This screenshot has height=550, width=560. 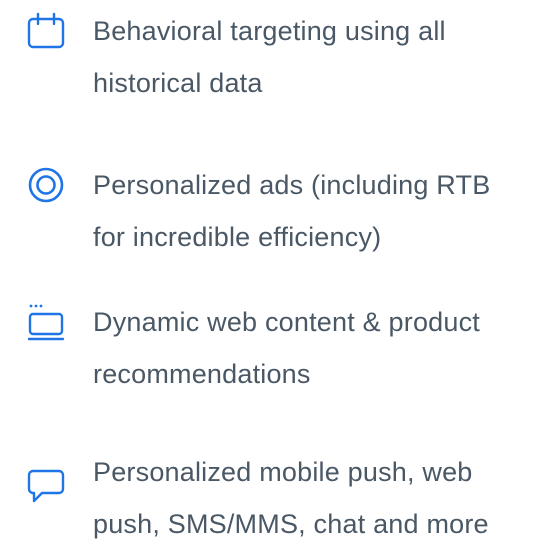 I want to click on calendar-icon, so click(x=46, y=31).